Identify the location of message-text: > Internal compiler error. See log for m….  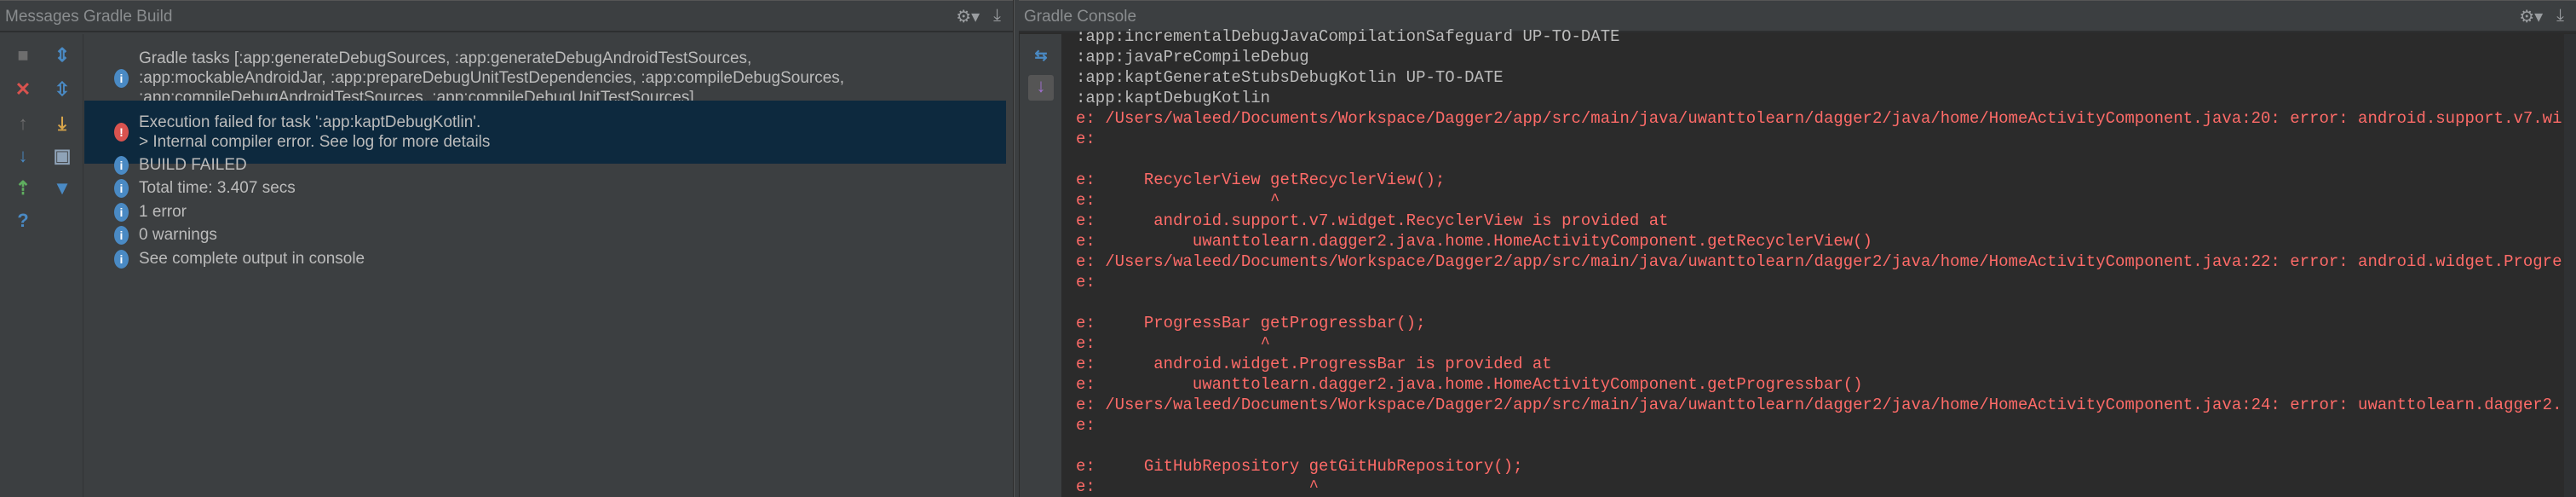
(315, 142).